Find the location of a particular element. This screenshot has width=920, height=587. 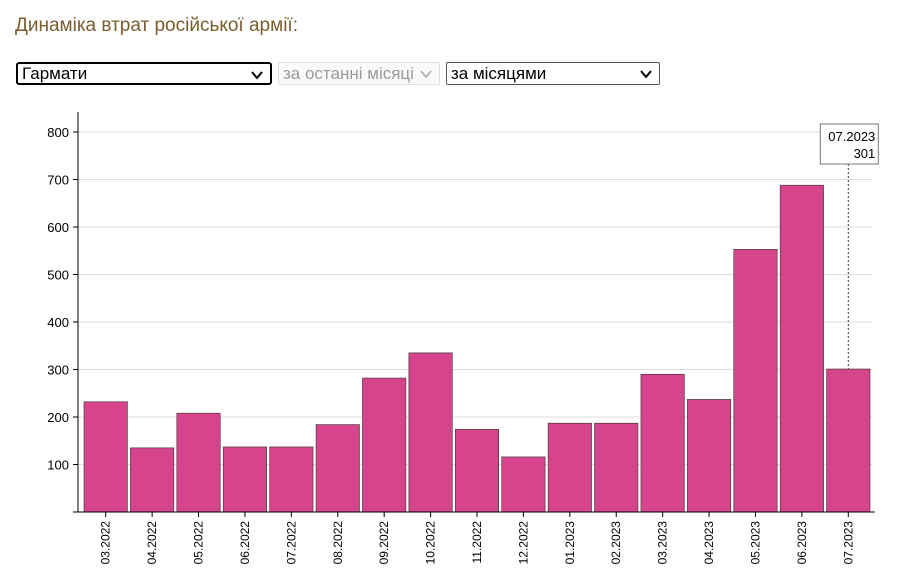

y-tick-label: 400 is located at coordinates (58, 322).